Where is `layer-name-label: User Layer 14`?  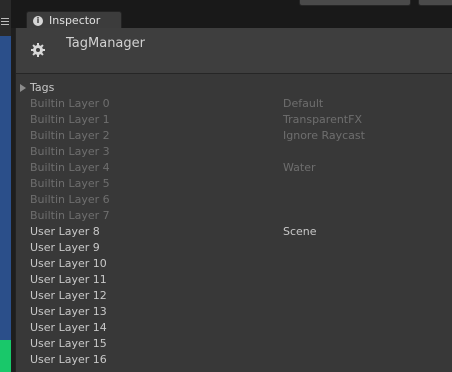
layer-name-label: User Layer 14 is located at coordinates (68, 327).